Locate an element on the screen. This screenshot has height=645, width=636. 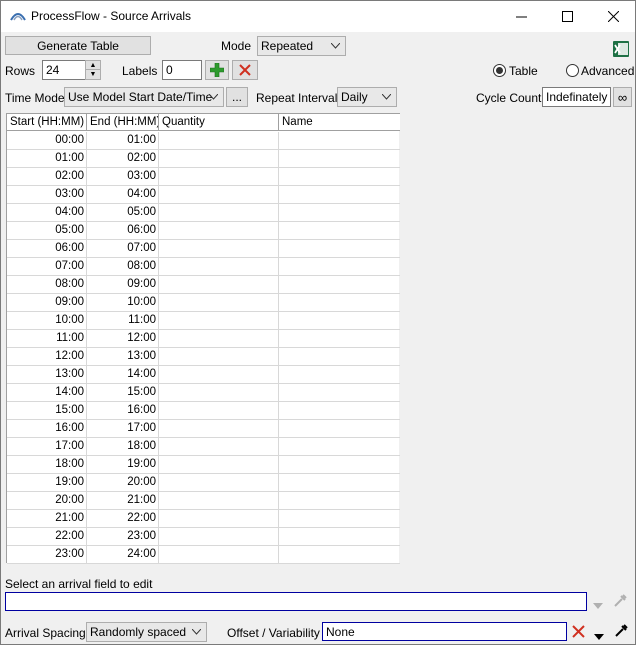
cell-end: 18:00 is located at coordinates (123, 447).